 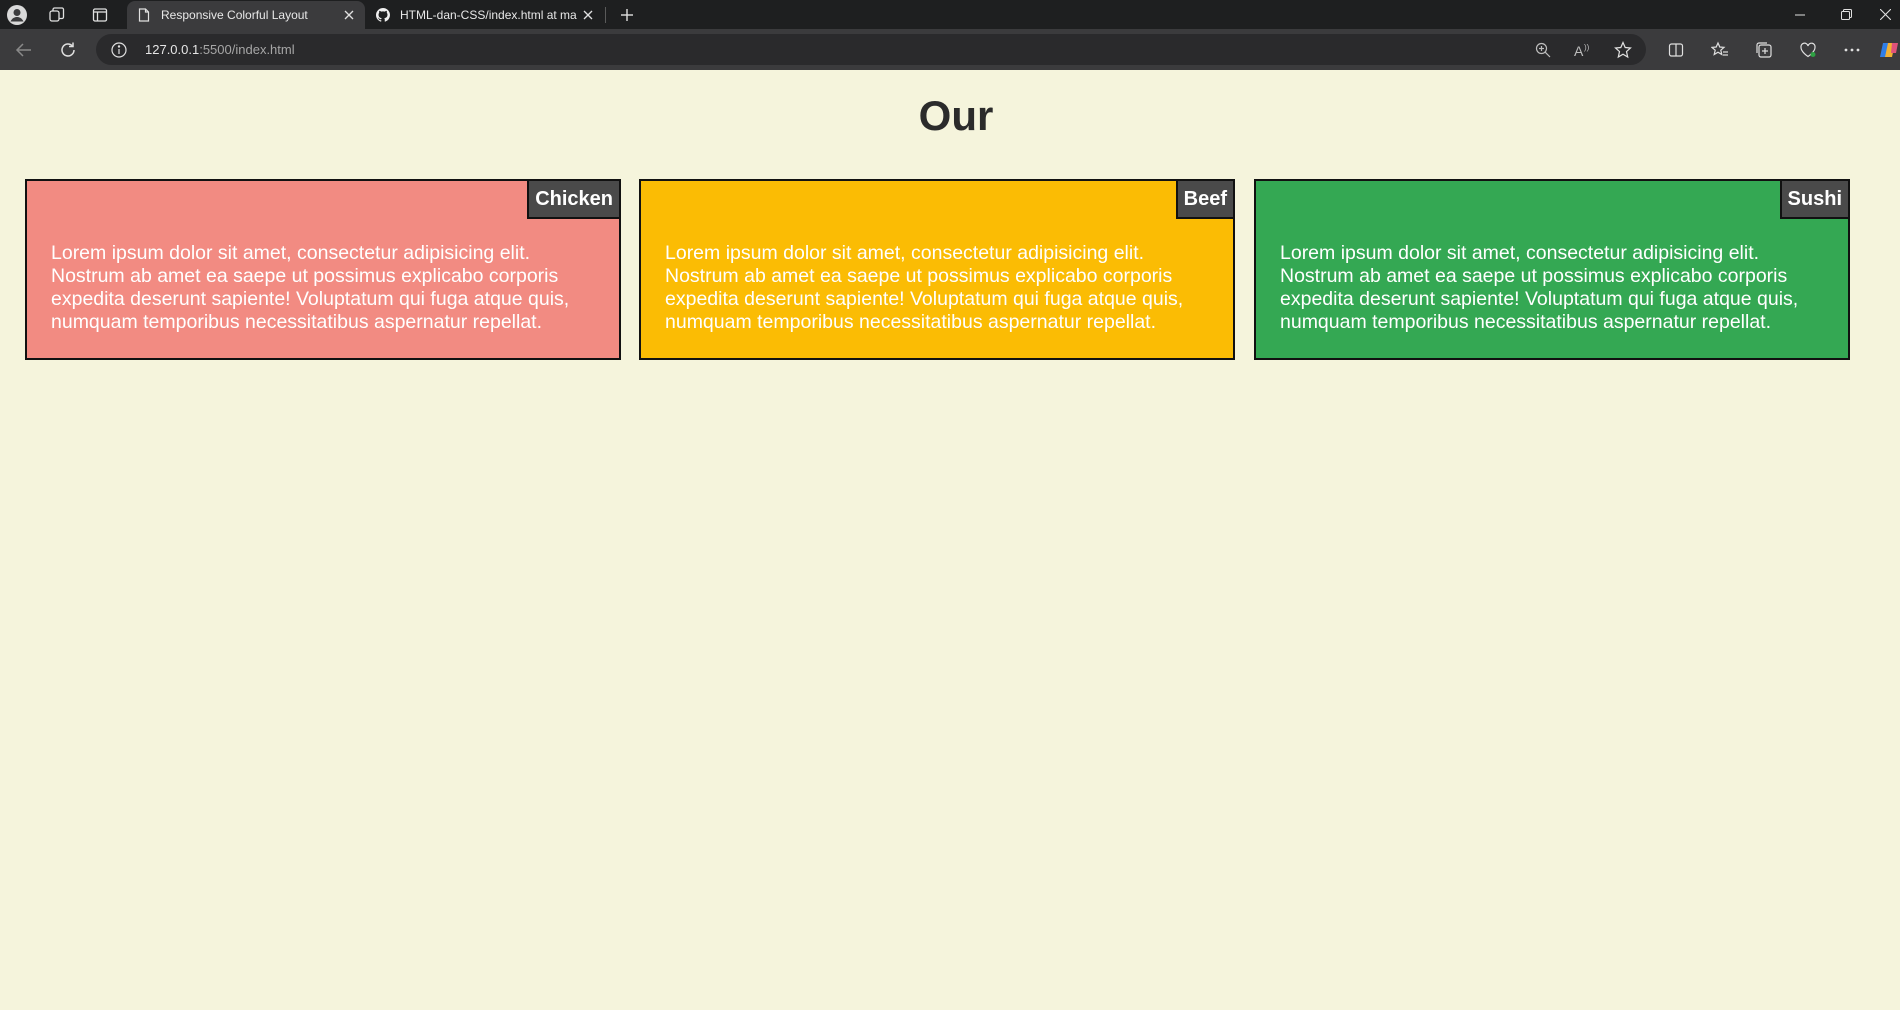 I want to click on url-path: :5500/index.html, so click(x=247, y=49).